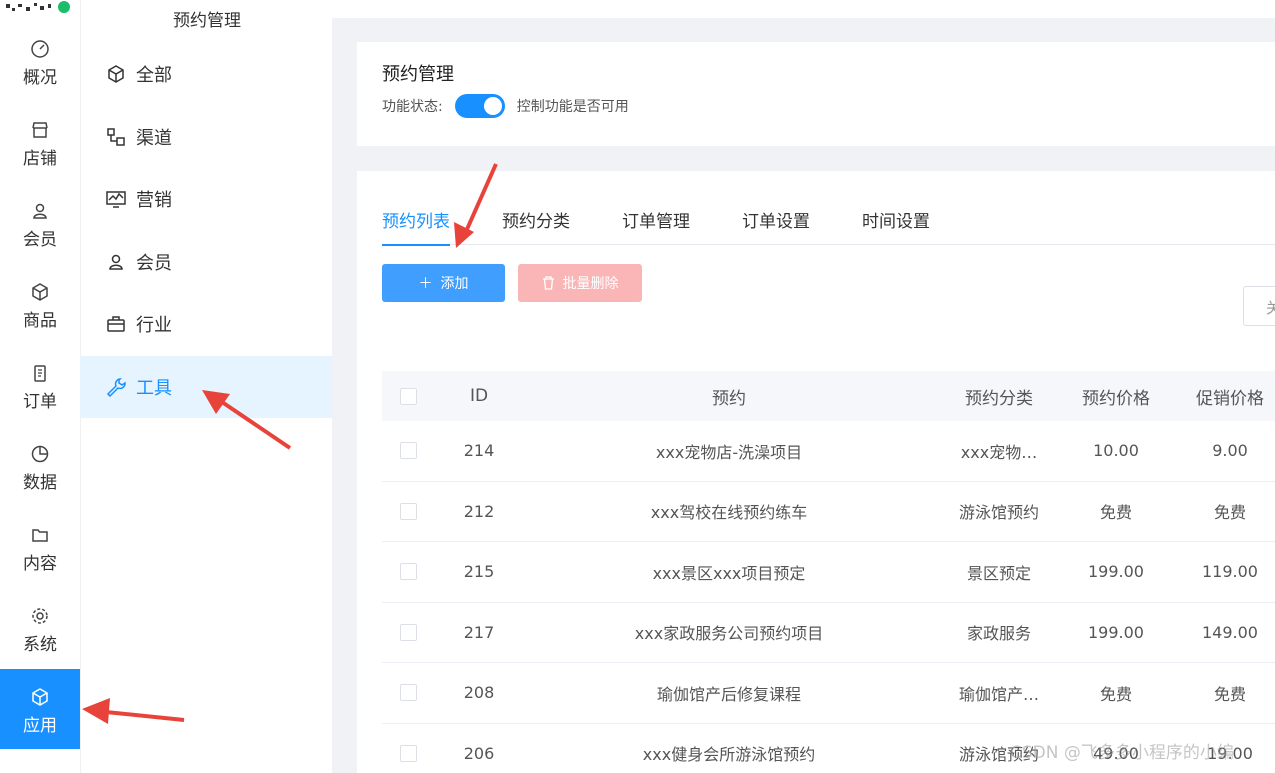  What do you see at coordinates (206, 324) in the screenshot?
I see `secondary-nav-item-4: 行业` at bounding box center [206, 324].